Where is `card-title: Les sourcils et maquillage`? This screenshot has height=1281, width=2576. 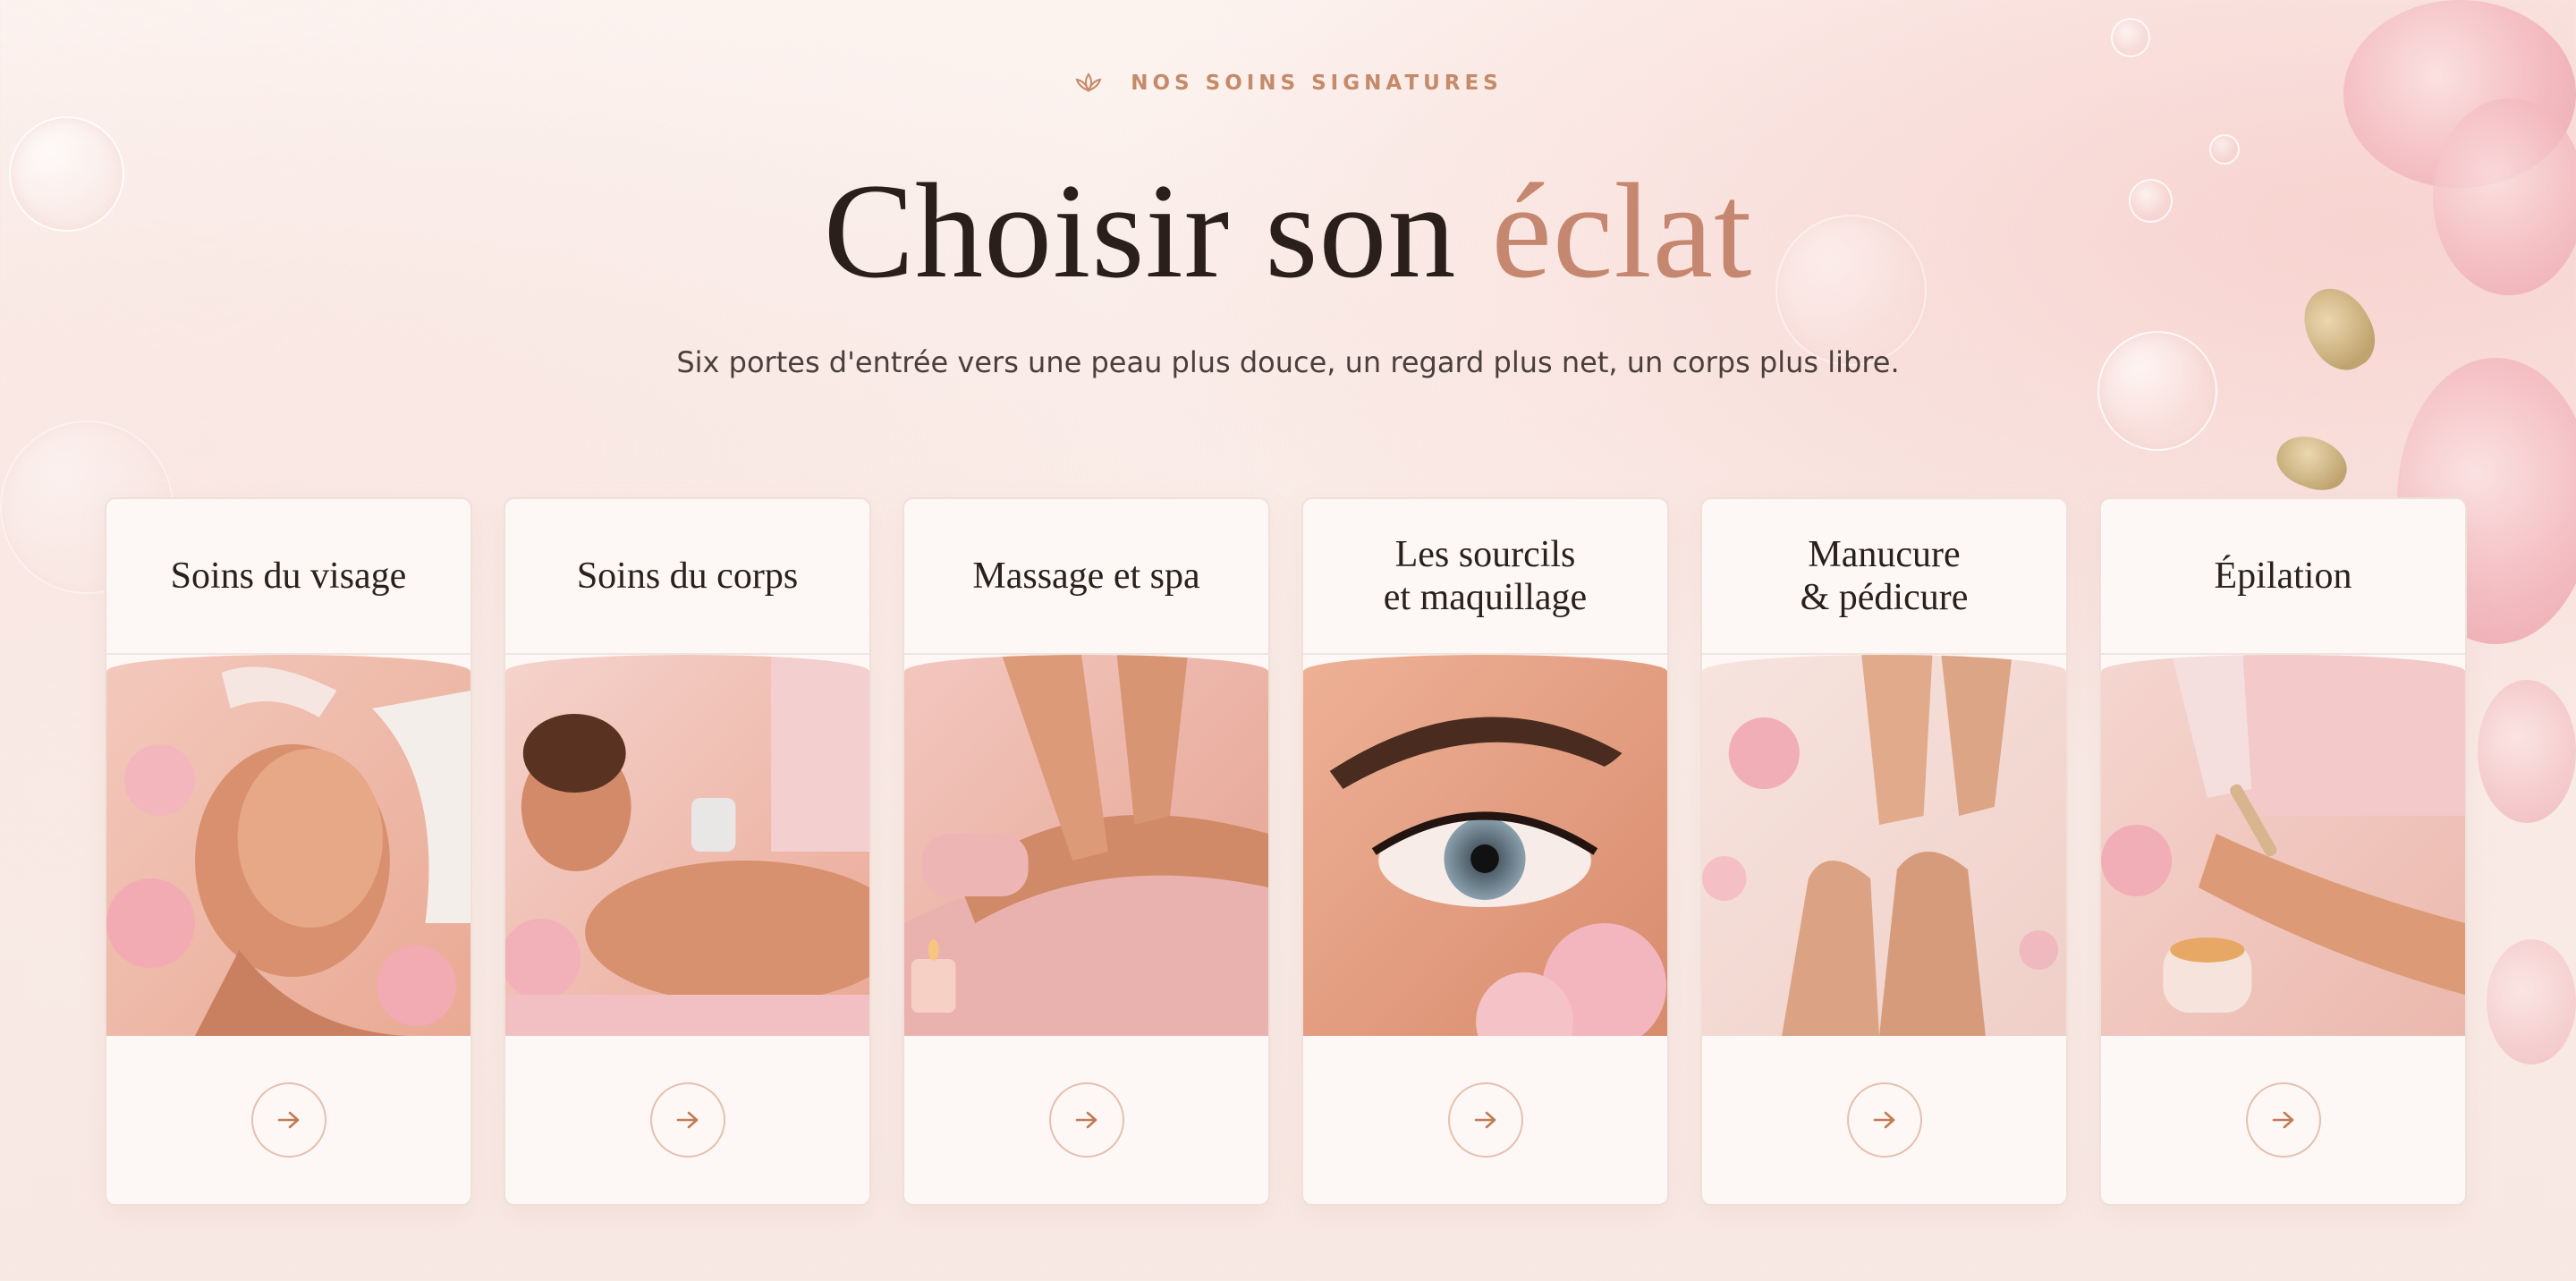 card-title: Les sourcils et maquillage is located at coordinates (1485, 576).